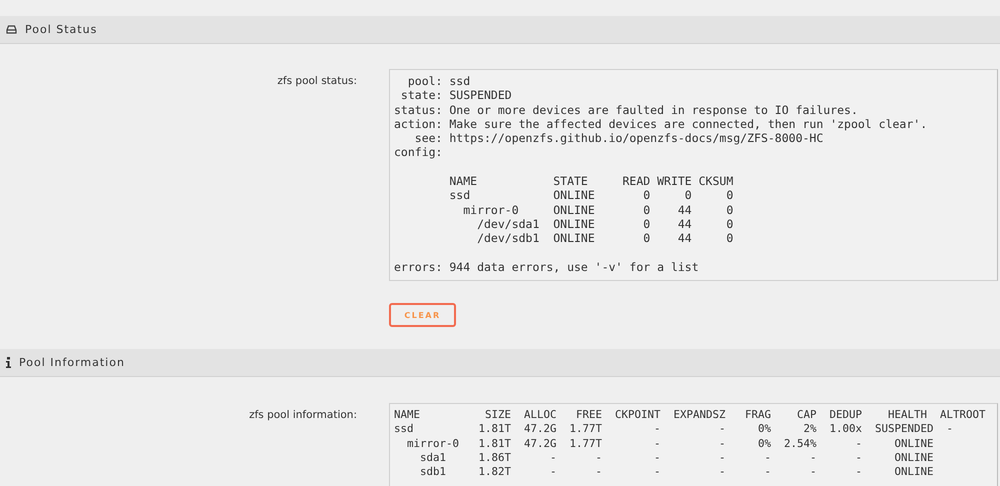 The width and height of the screenshot is (1000, 486). What do you see at coordinates (605, 238) in the screenshot?
I see `output-line: /dev/sdb1 ONLINE 0 44 0` at bounding box center [605, 238].